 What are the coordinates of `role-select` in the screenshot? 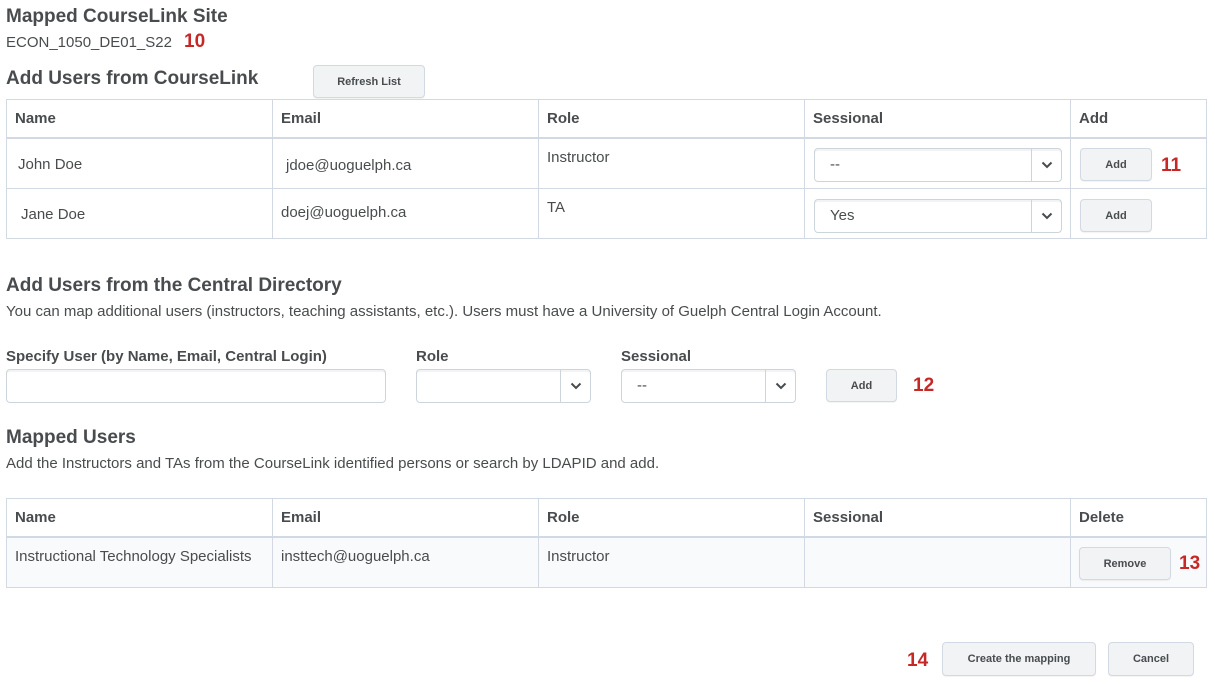 It's located at (503, 386).